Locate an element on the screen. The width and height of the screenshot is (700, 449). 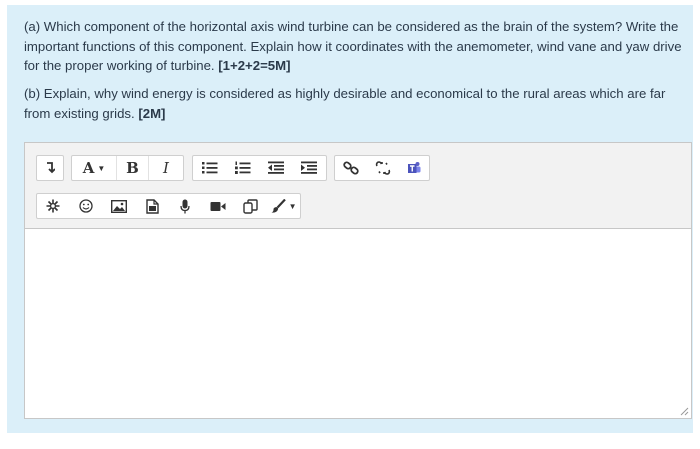
media-button is located at coordinates (152, 206).